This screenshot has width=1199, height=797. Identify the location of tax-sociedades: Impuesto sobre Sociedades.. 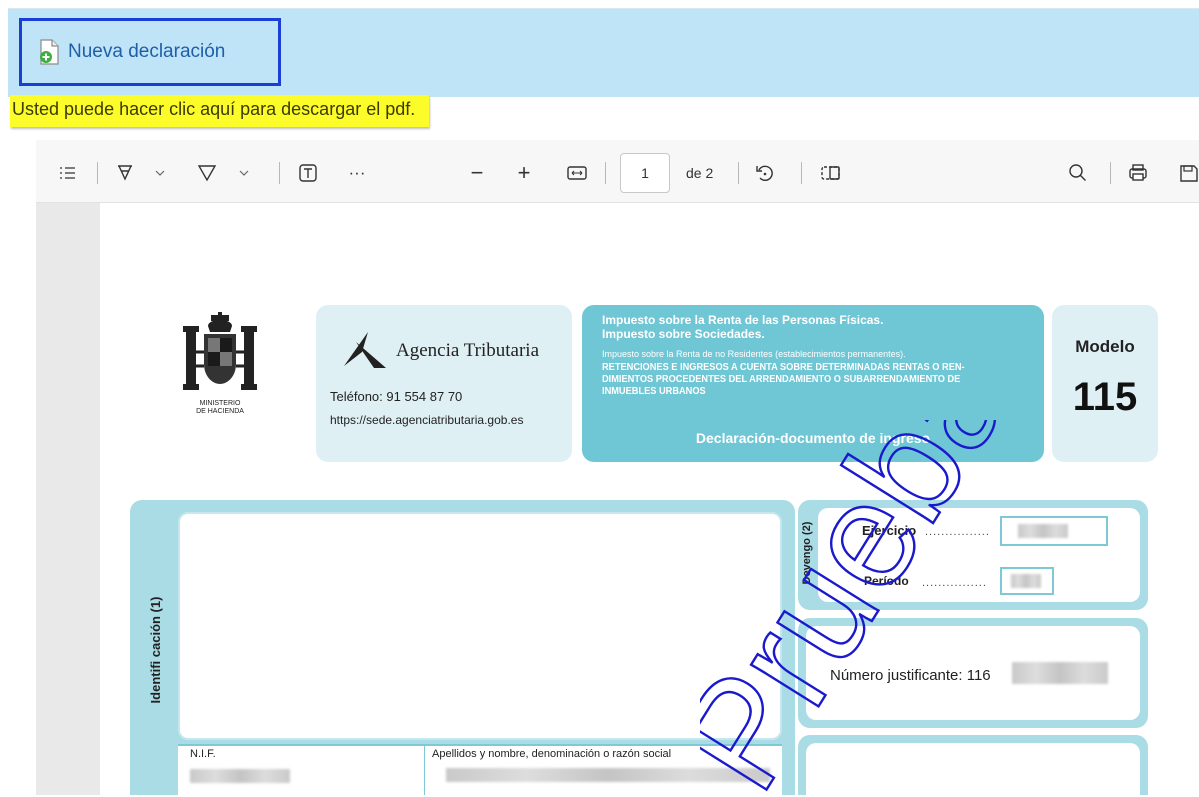
(683, 334).